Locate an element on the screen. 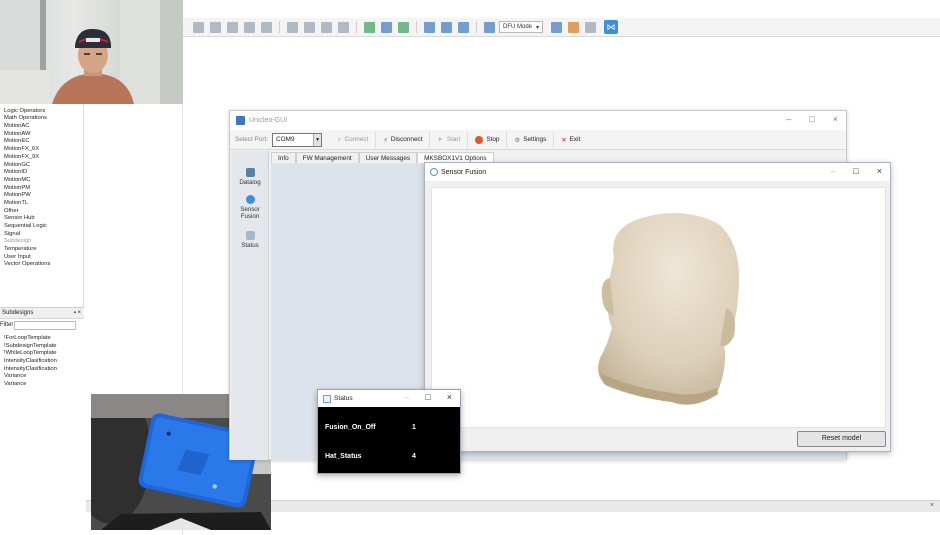 The width and height of the screenshot is (940, 535). mode-select: DFU Mode ▾ is located at coordinates (521, 27).